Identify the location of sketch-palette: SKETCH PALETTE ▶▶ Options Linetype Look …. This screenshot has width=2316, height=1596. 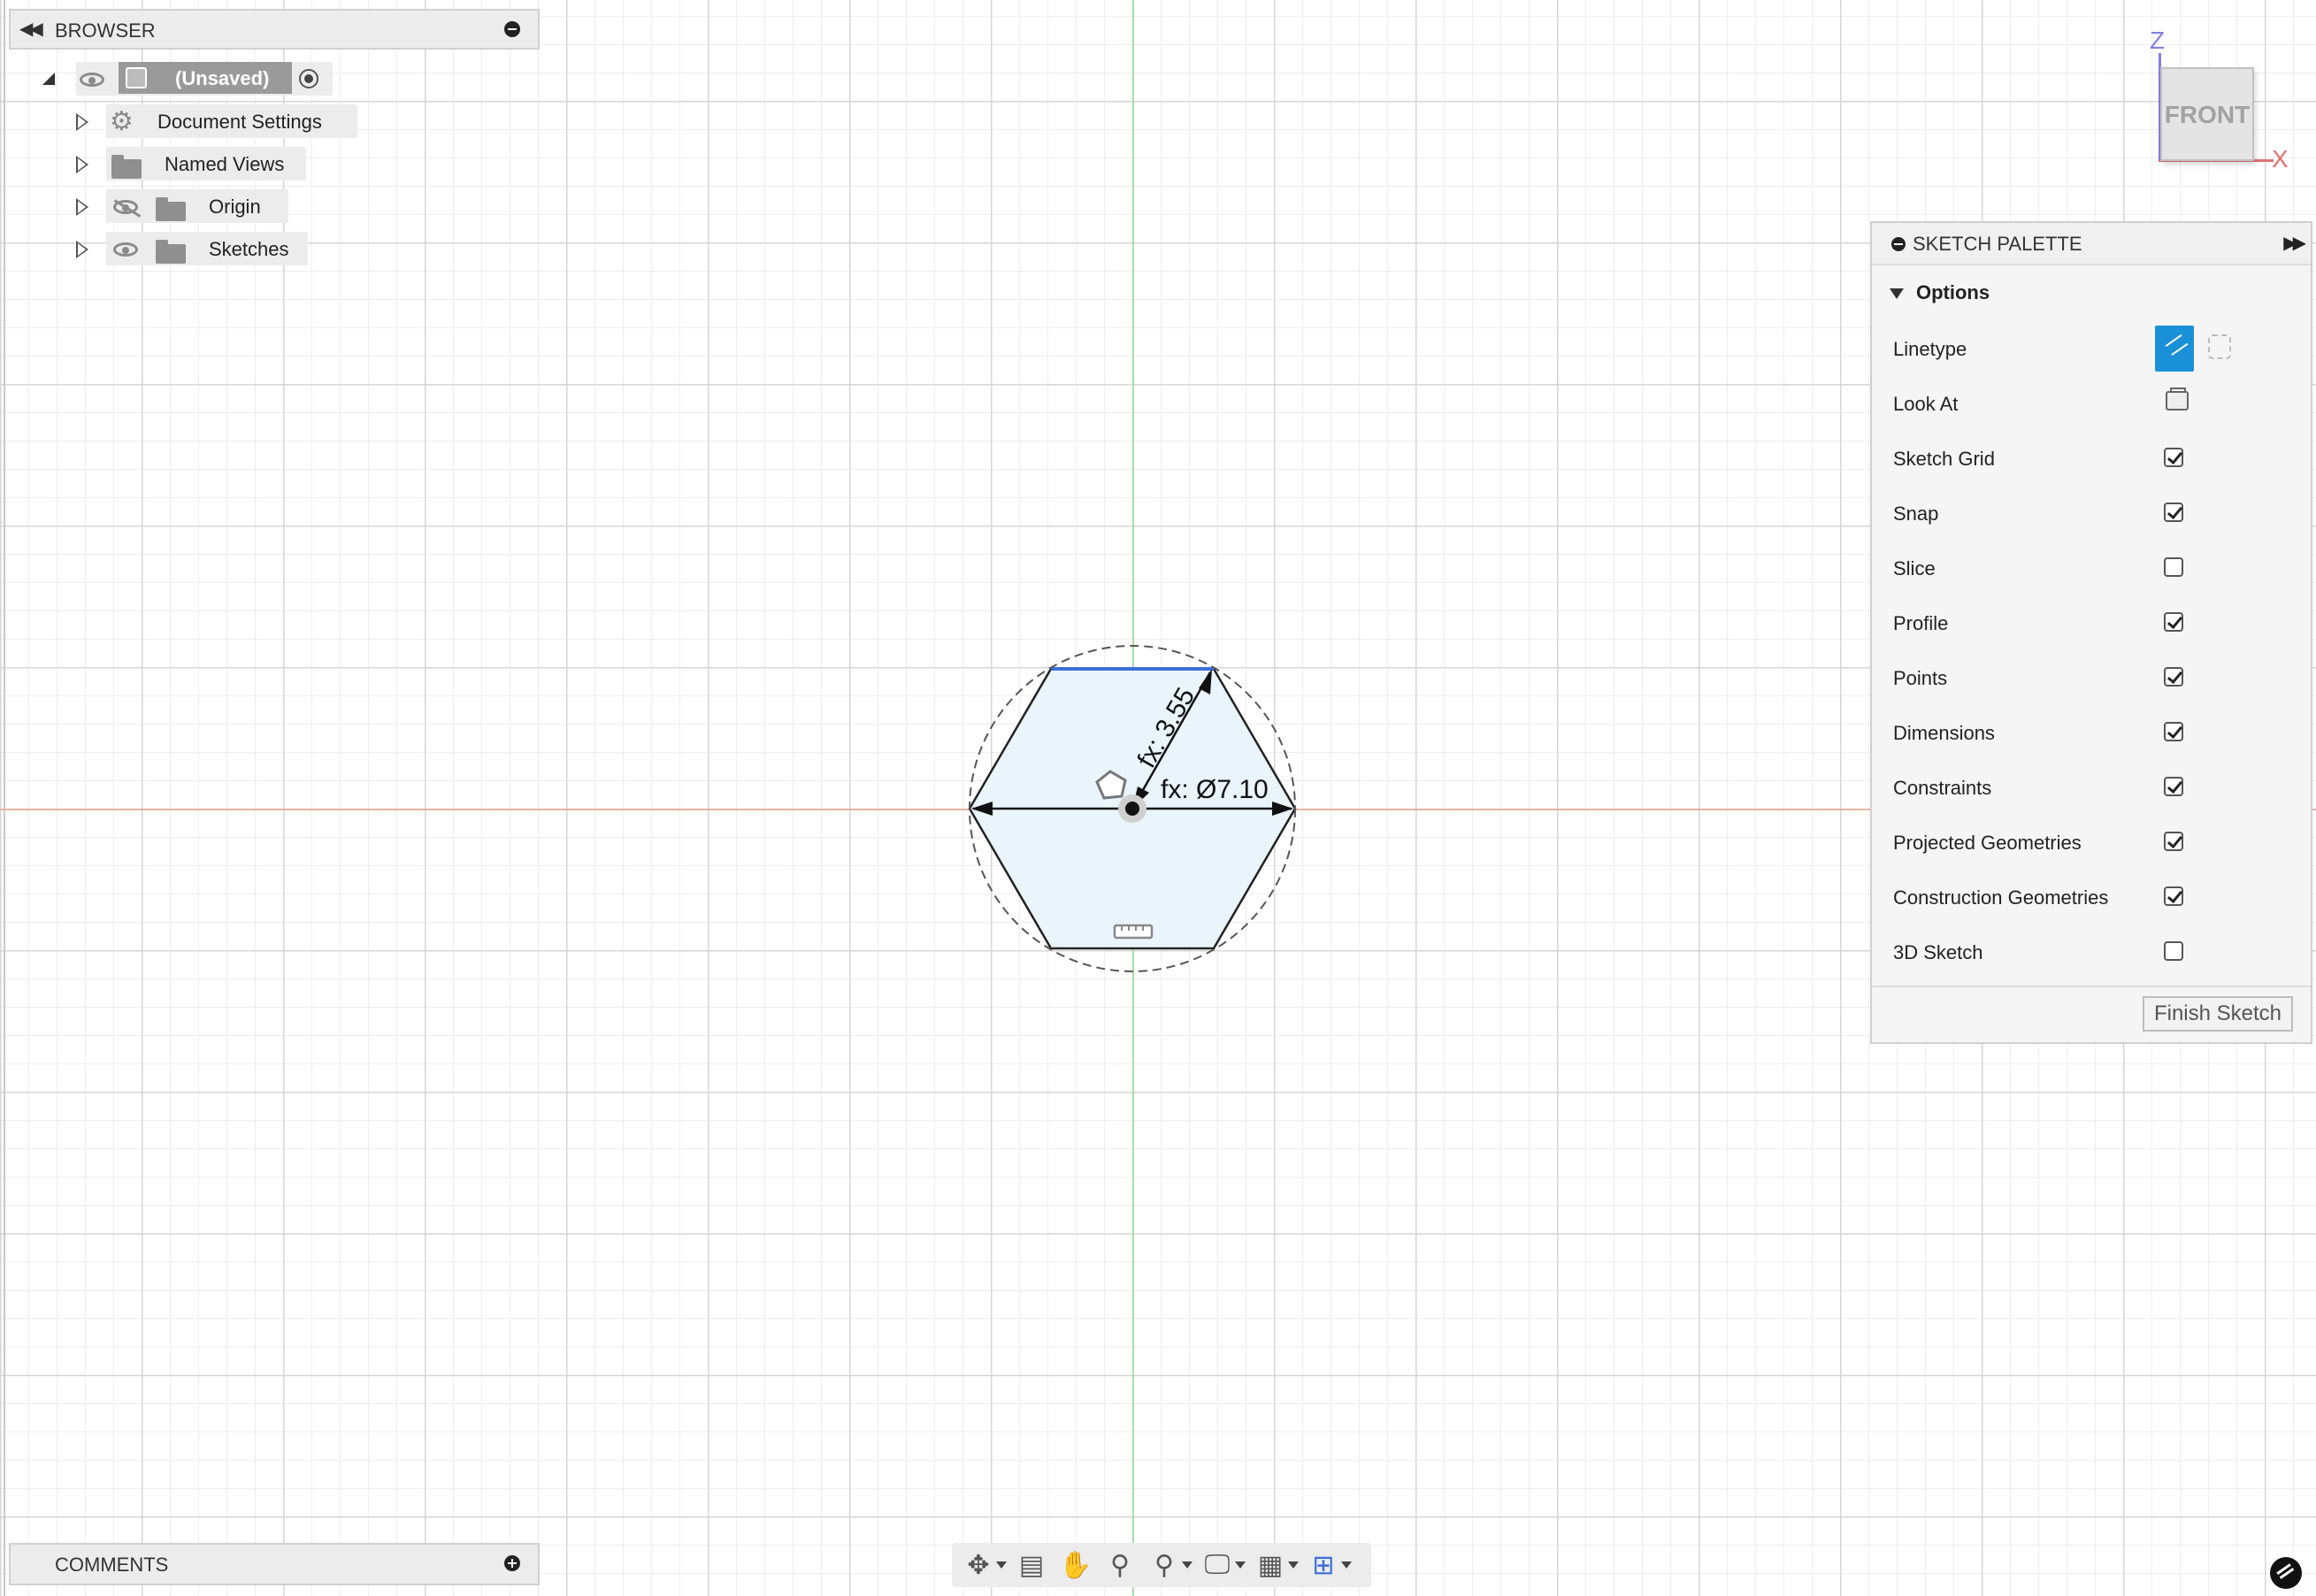
(2091, 632).